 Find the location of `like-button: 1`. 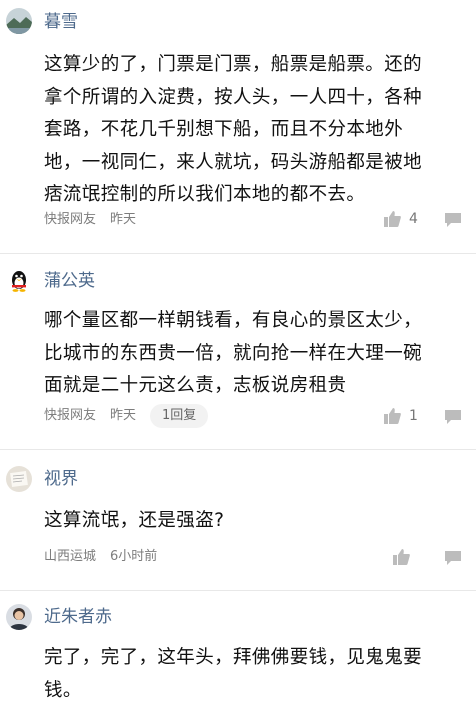

like-button: 1 is located at coordinates (401, 416).